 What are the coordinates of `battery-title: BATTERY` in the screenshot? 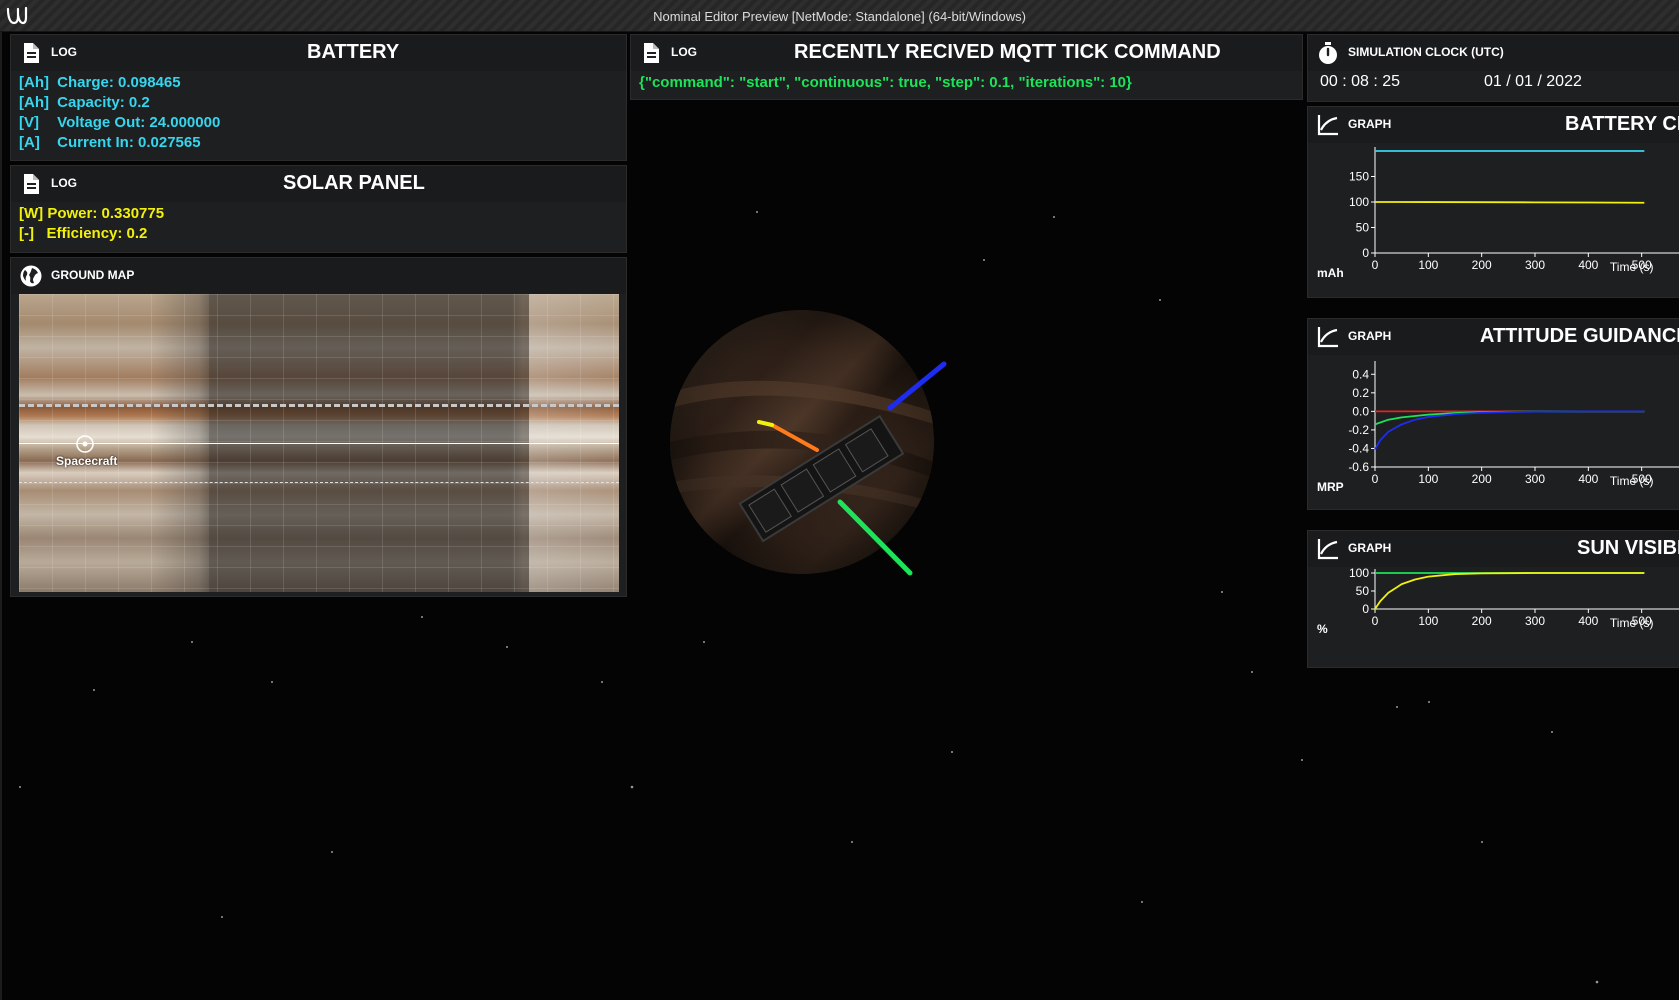 It's located at (353, 52).